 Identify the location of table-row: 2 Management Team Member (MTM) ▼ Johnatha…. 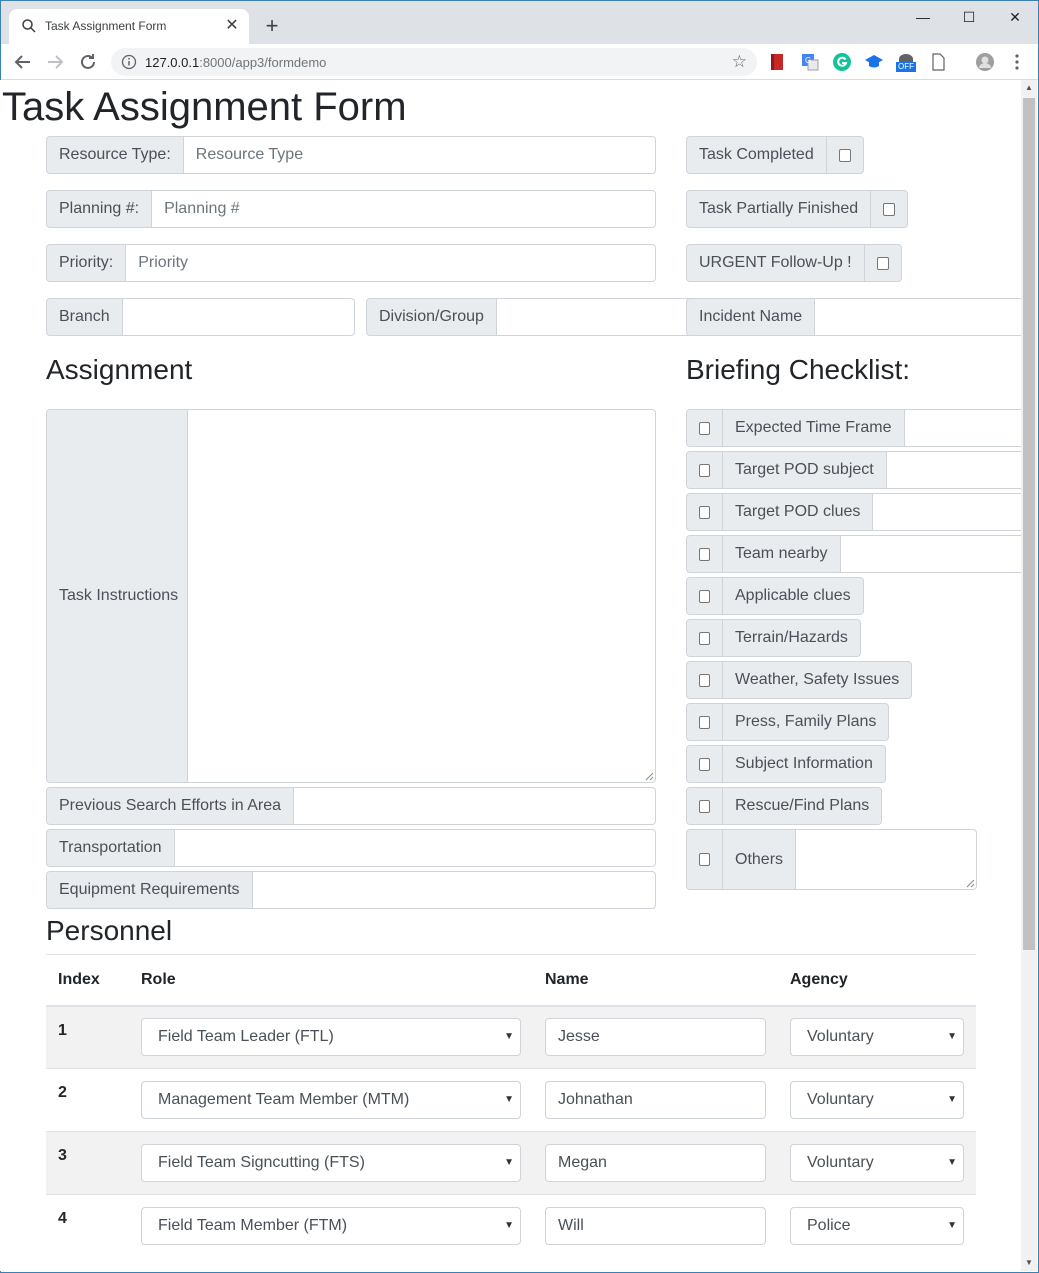
(511, 1100).